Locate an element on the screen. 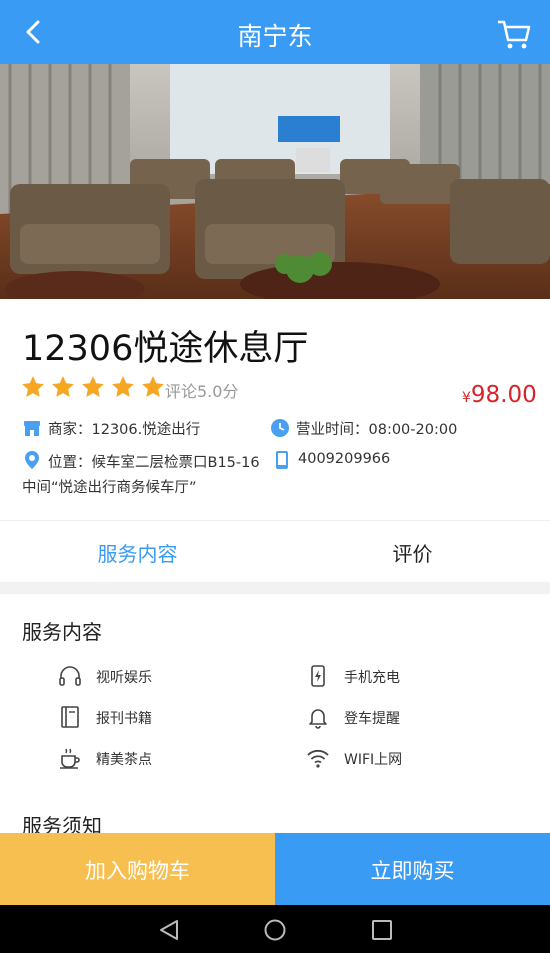 The image size is (550, 953). nav-recents-icon is located at coordinates (382, 930).